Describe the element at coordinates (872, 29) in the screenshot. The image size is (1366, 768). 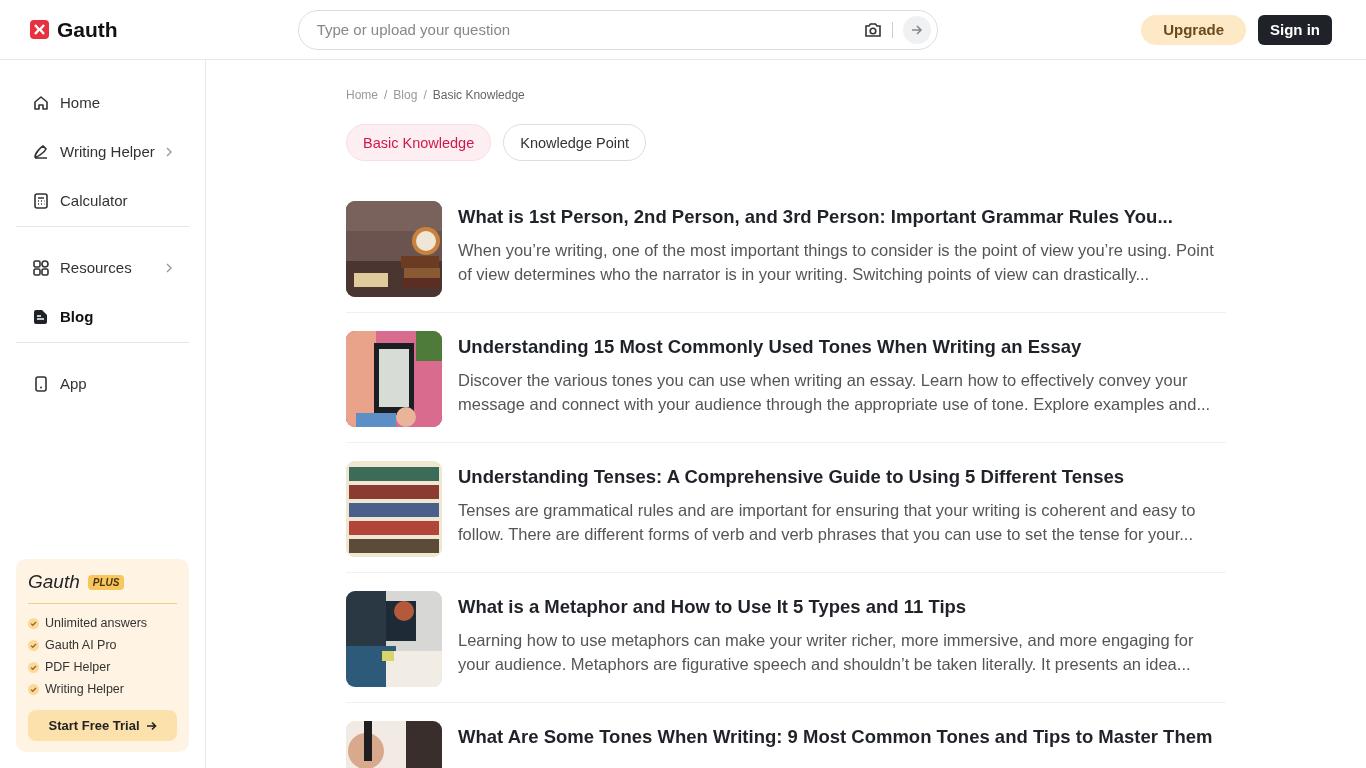
I see `camera-icon` at that location.